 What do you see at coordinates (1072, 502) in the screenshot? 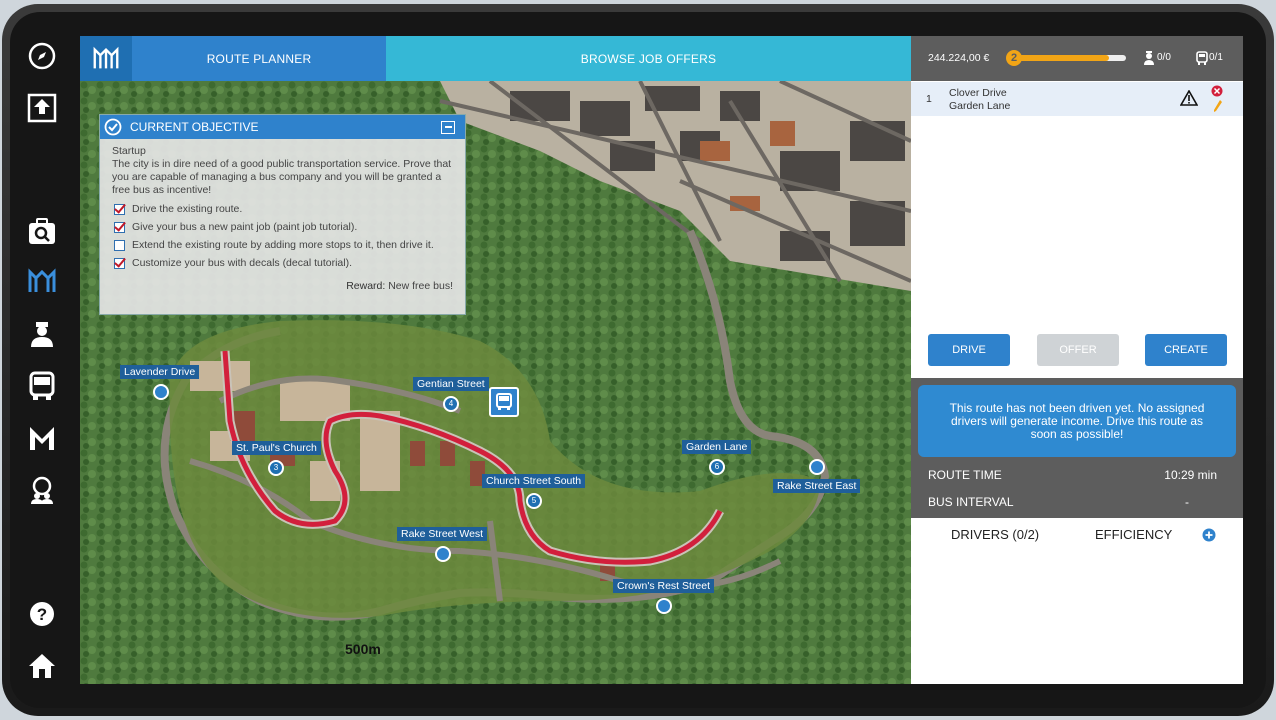
I see `bus-interval-row: BUS INTERVAL -` at bounding box center [1072, 502].